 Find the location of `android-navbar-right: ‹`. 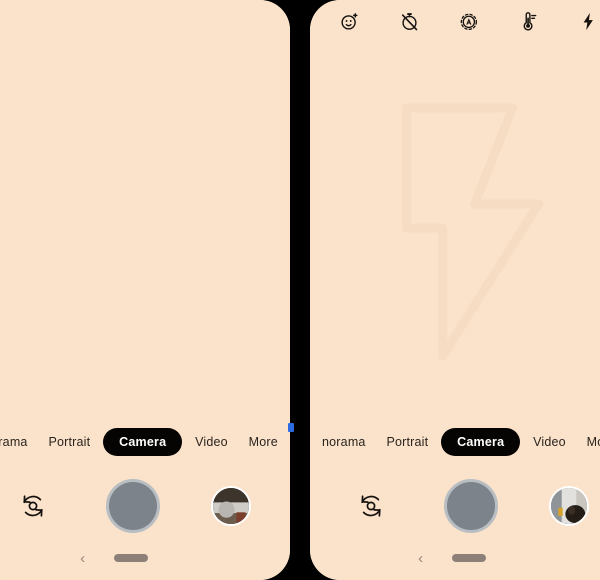

android-navbar-right: ‹ is located at coordinates (455, 558).